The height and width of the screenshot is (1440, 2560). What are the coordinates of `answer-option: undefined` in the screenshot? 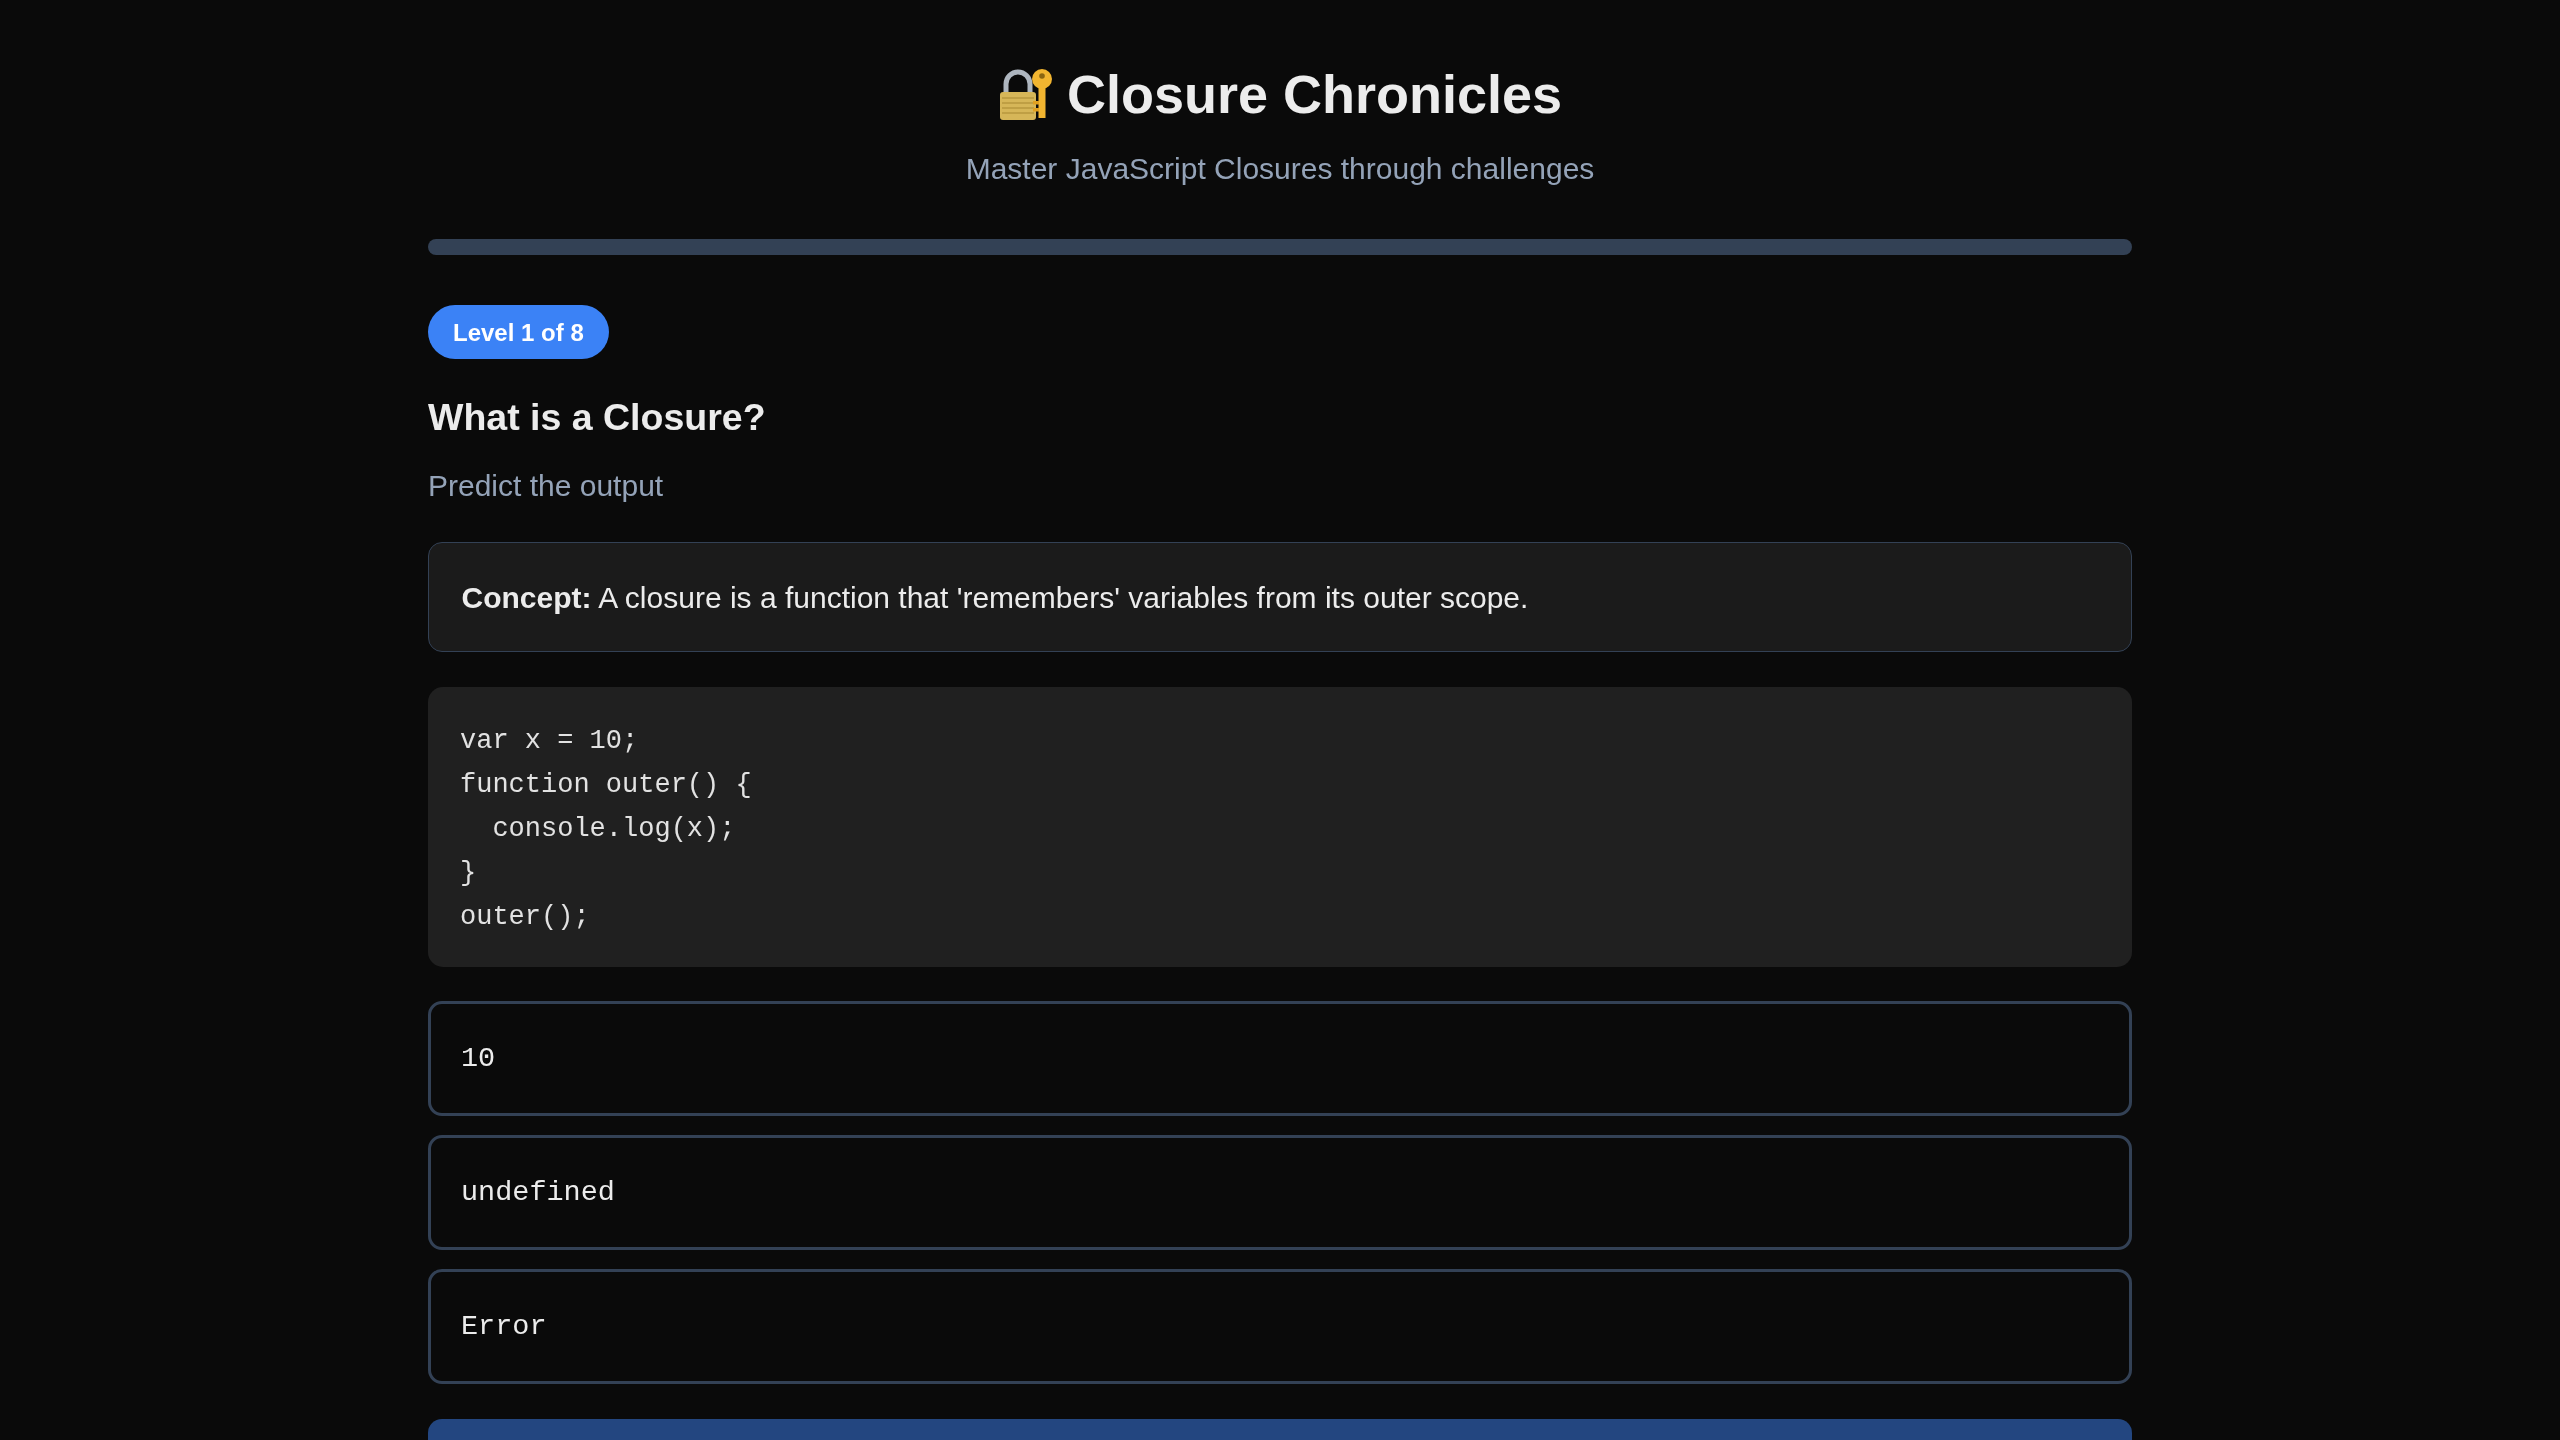 It's located at (1280, 1192).